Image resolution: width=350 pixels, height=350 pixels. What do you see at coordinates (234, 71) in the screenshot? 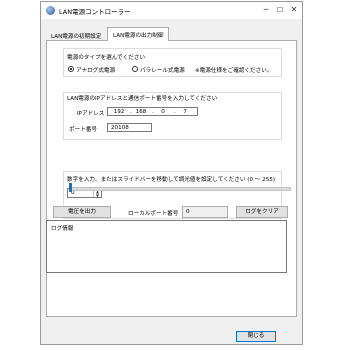
I see `power-spec-note: ※電源仕様をご確認ください。` at bounding box center [234, 71].